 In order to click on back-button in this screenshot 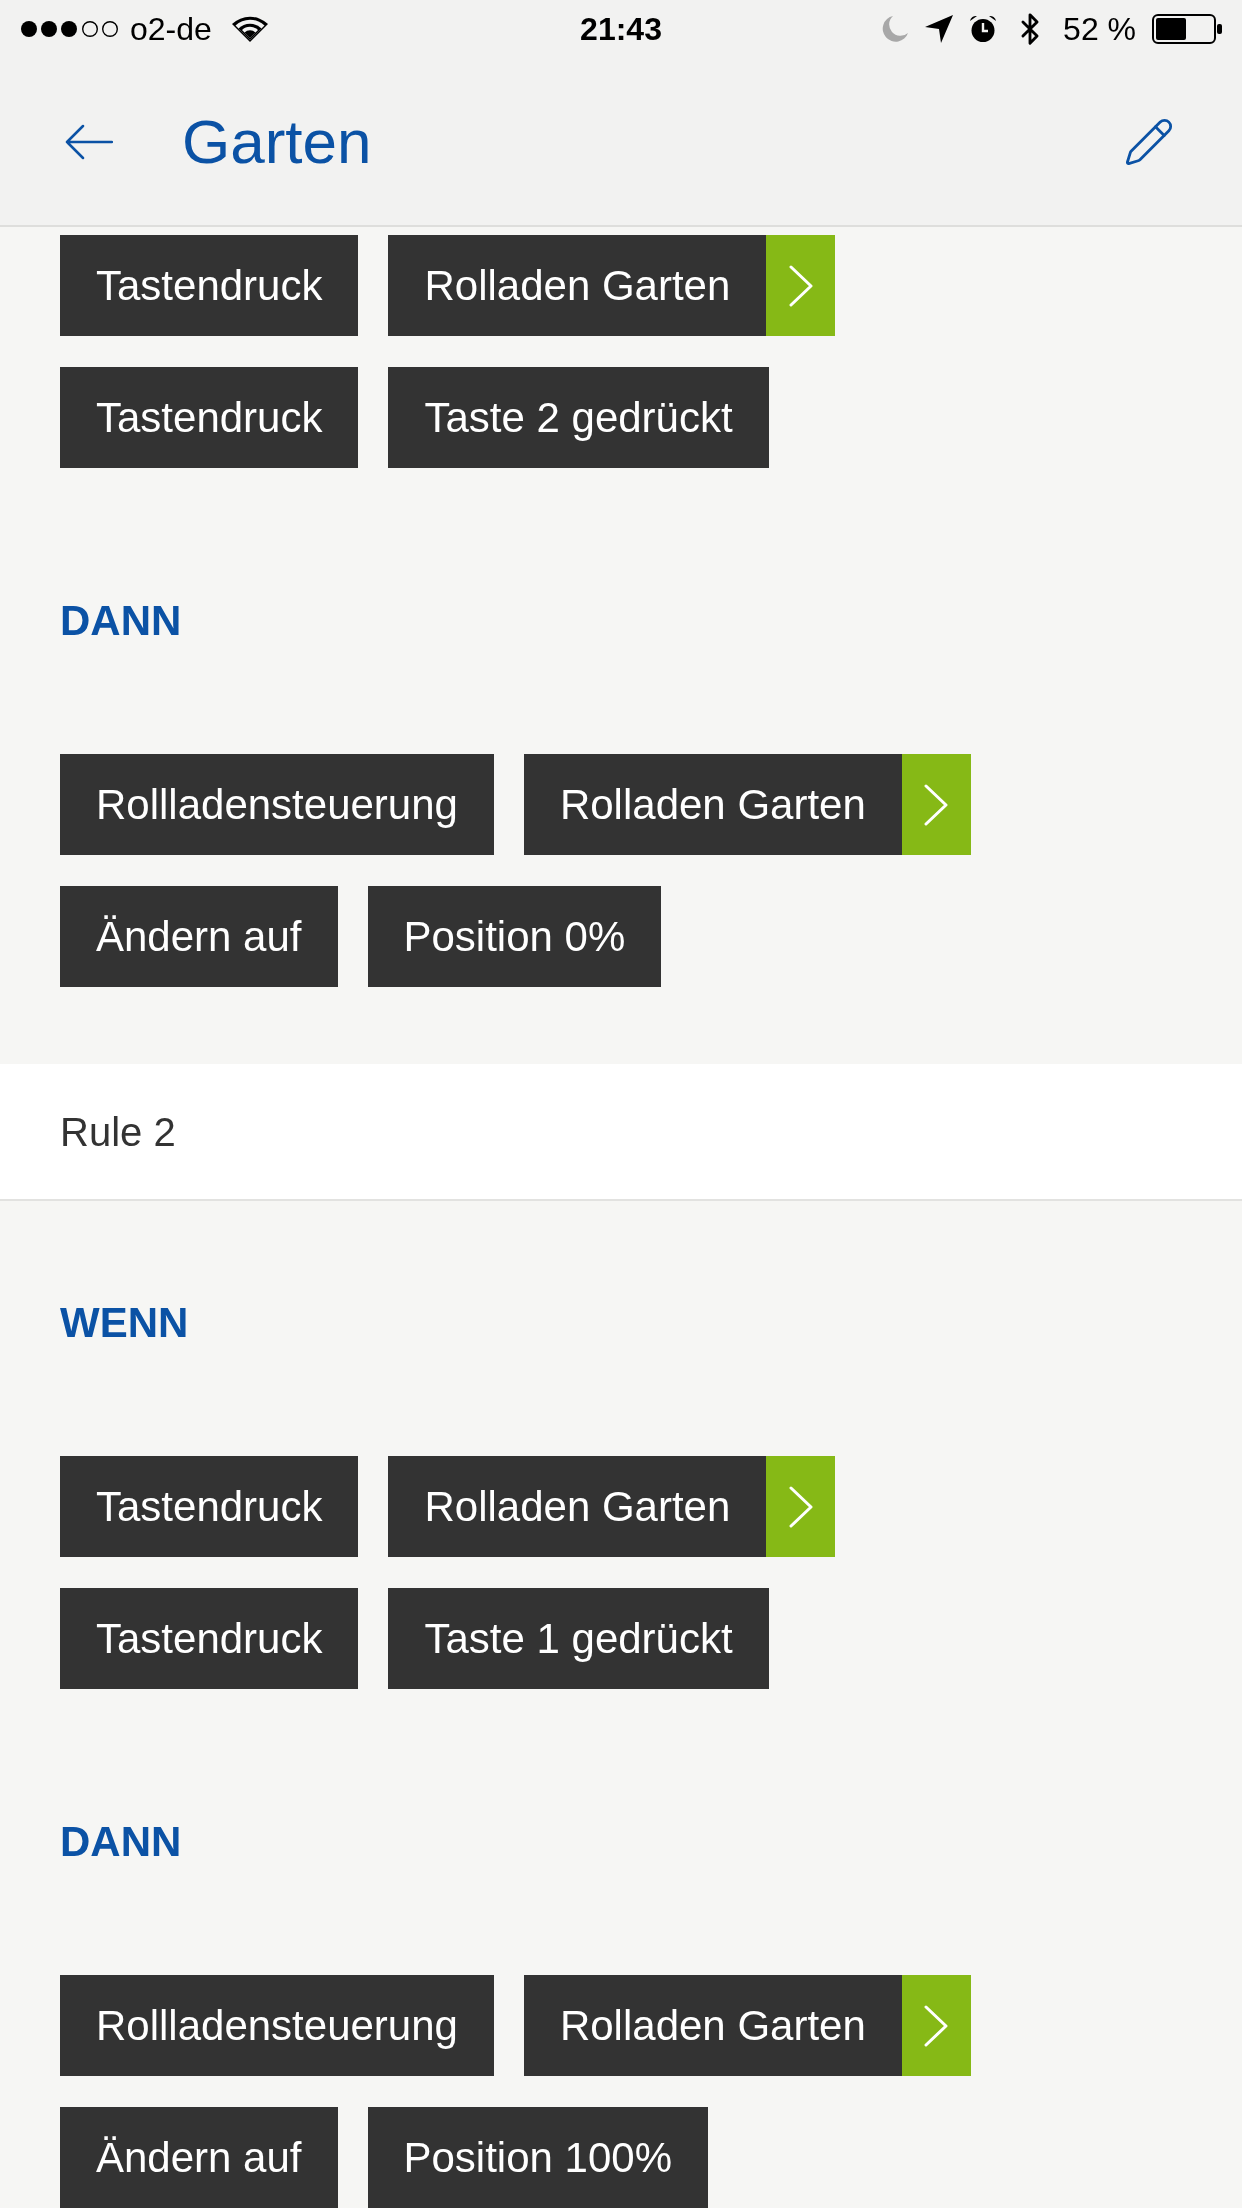, I will do `click(89, 141)`.